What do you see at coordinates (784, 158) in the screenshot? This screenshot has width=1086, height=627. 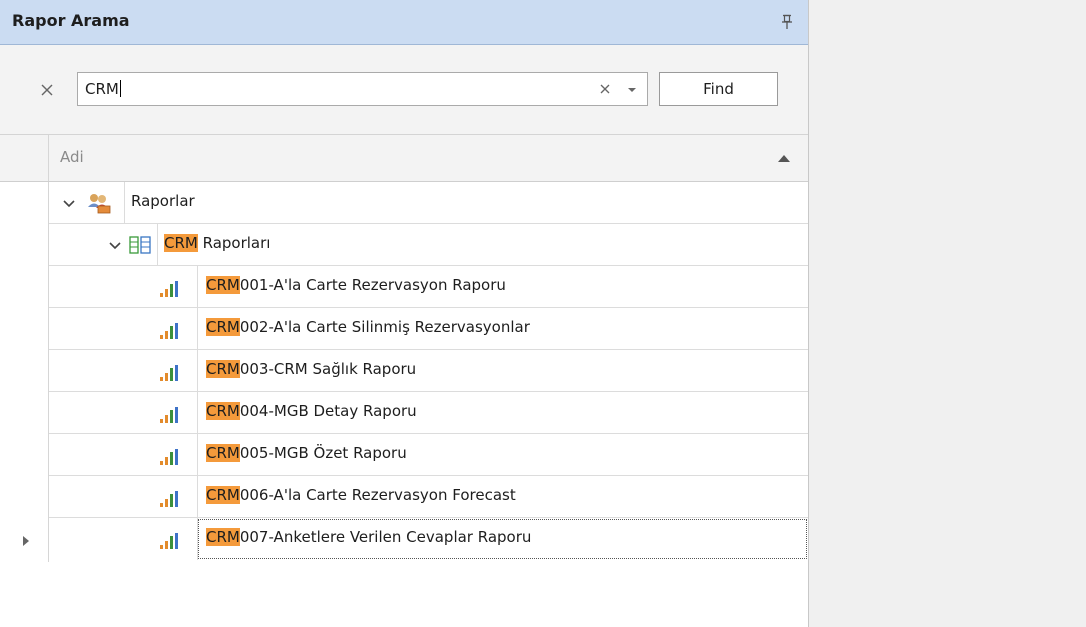 I see `sort-ascending-icon` at bounding box center [784, 158].